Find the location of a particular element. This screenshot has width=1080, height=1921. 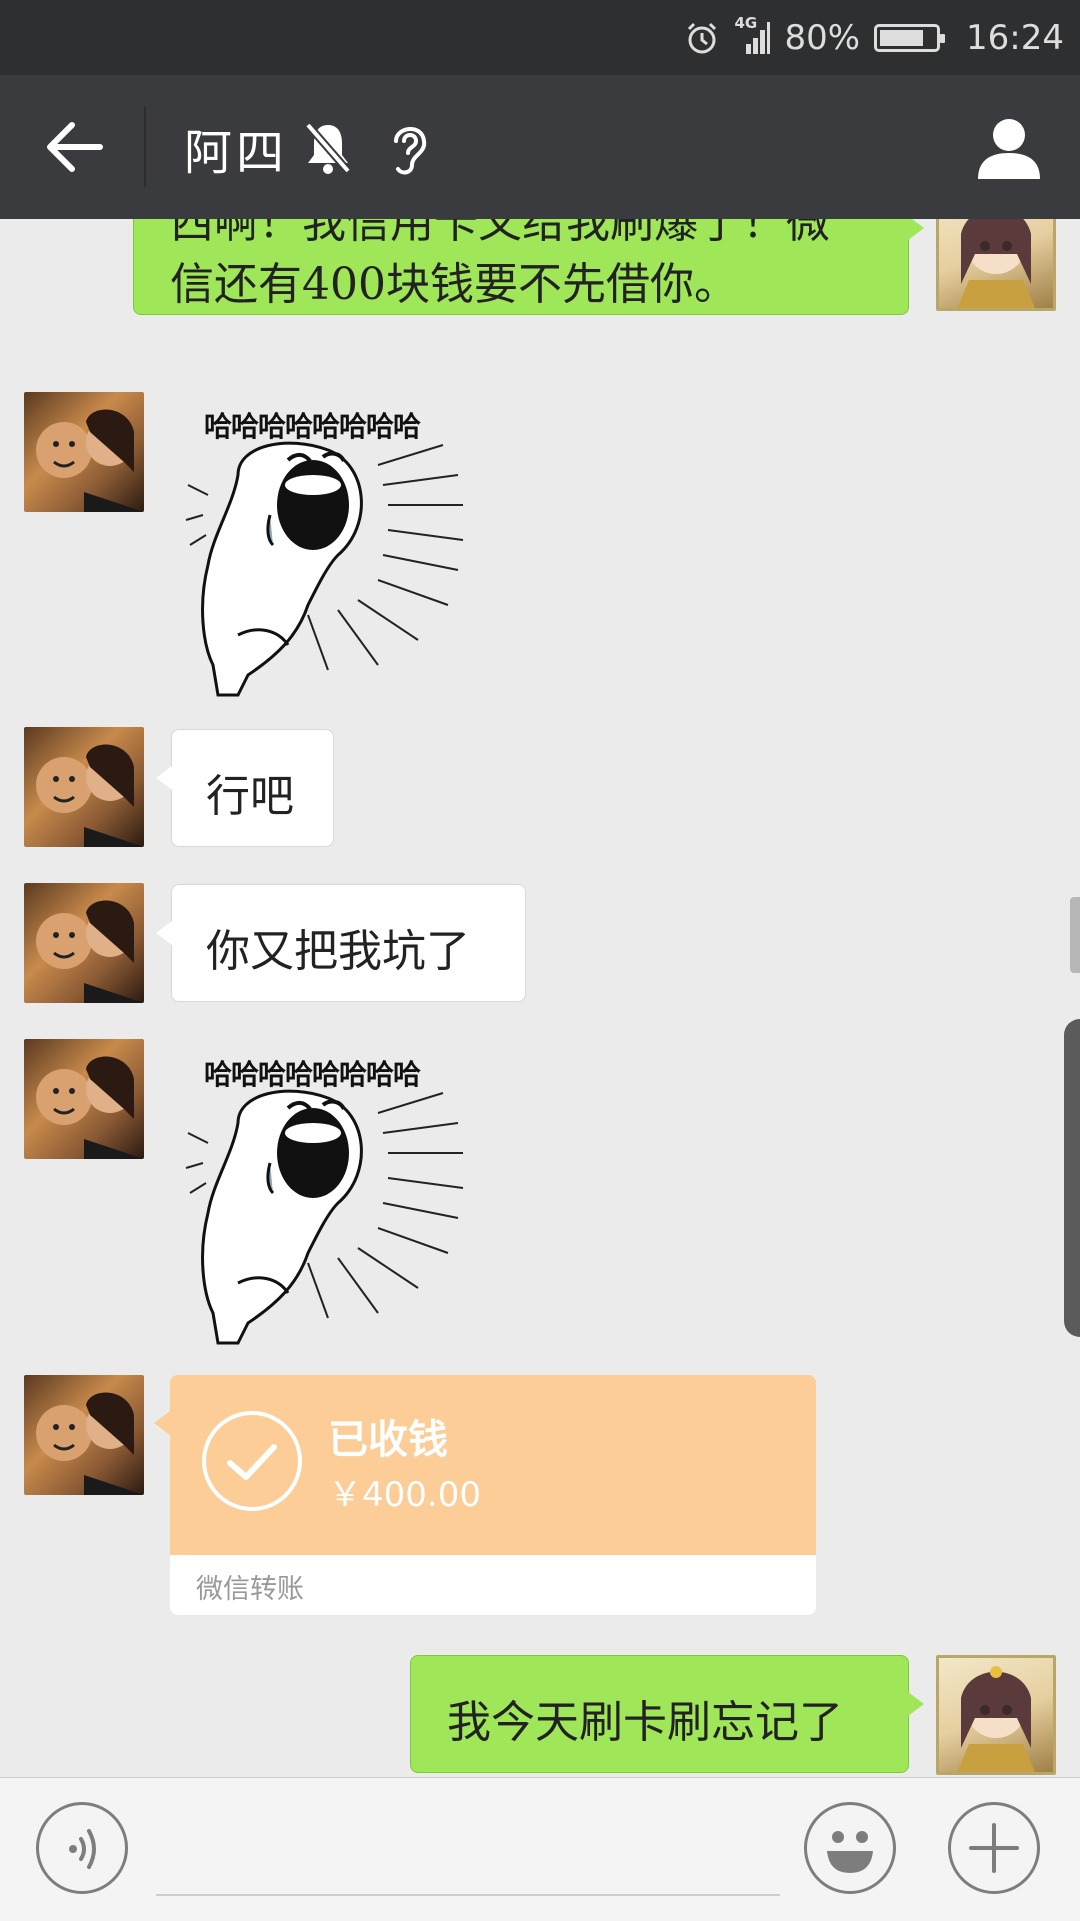

signal-icon is located at coordinates (758, 37).